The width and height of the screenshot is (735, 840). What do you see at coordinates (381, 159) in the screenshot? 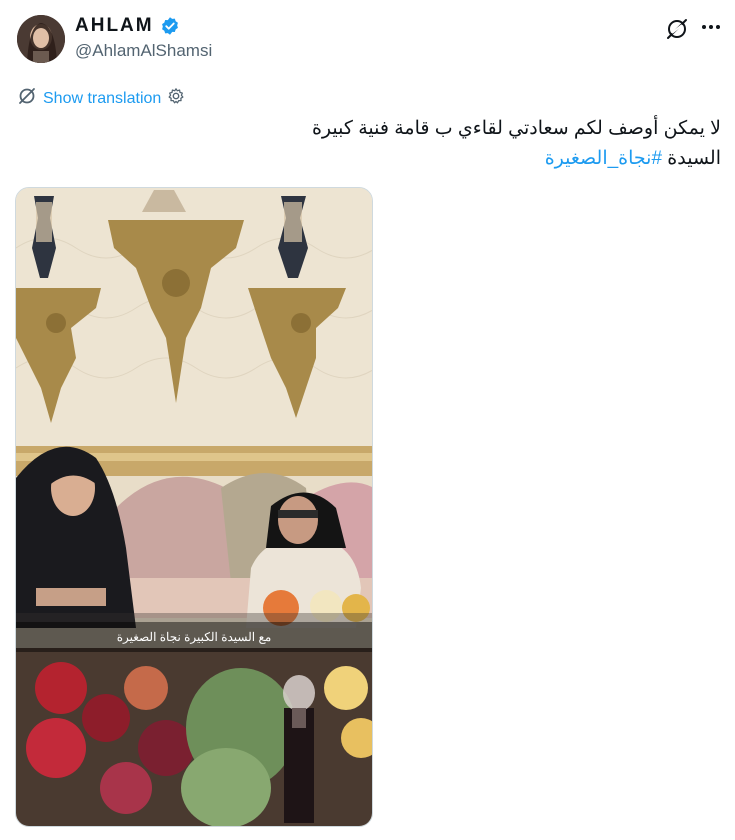
I see `tweet-line-2: السيدة #نجاة_الصغيرة` at bounding box center [381, 159].